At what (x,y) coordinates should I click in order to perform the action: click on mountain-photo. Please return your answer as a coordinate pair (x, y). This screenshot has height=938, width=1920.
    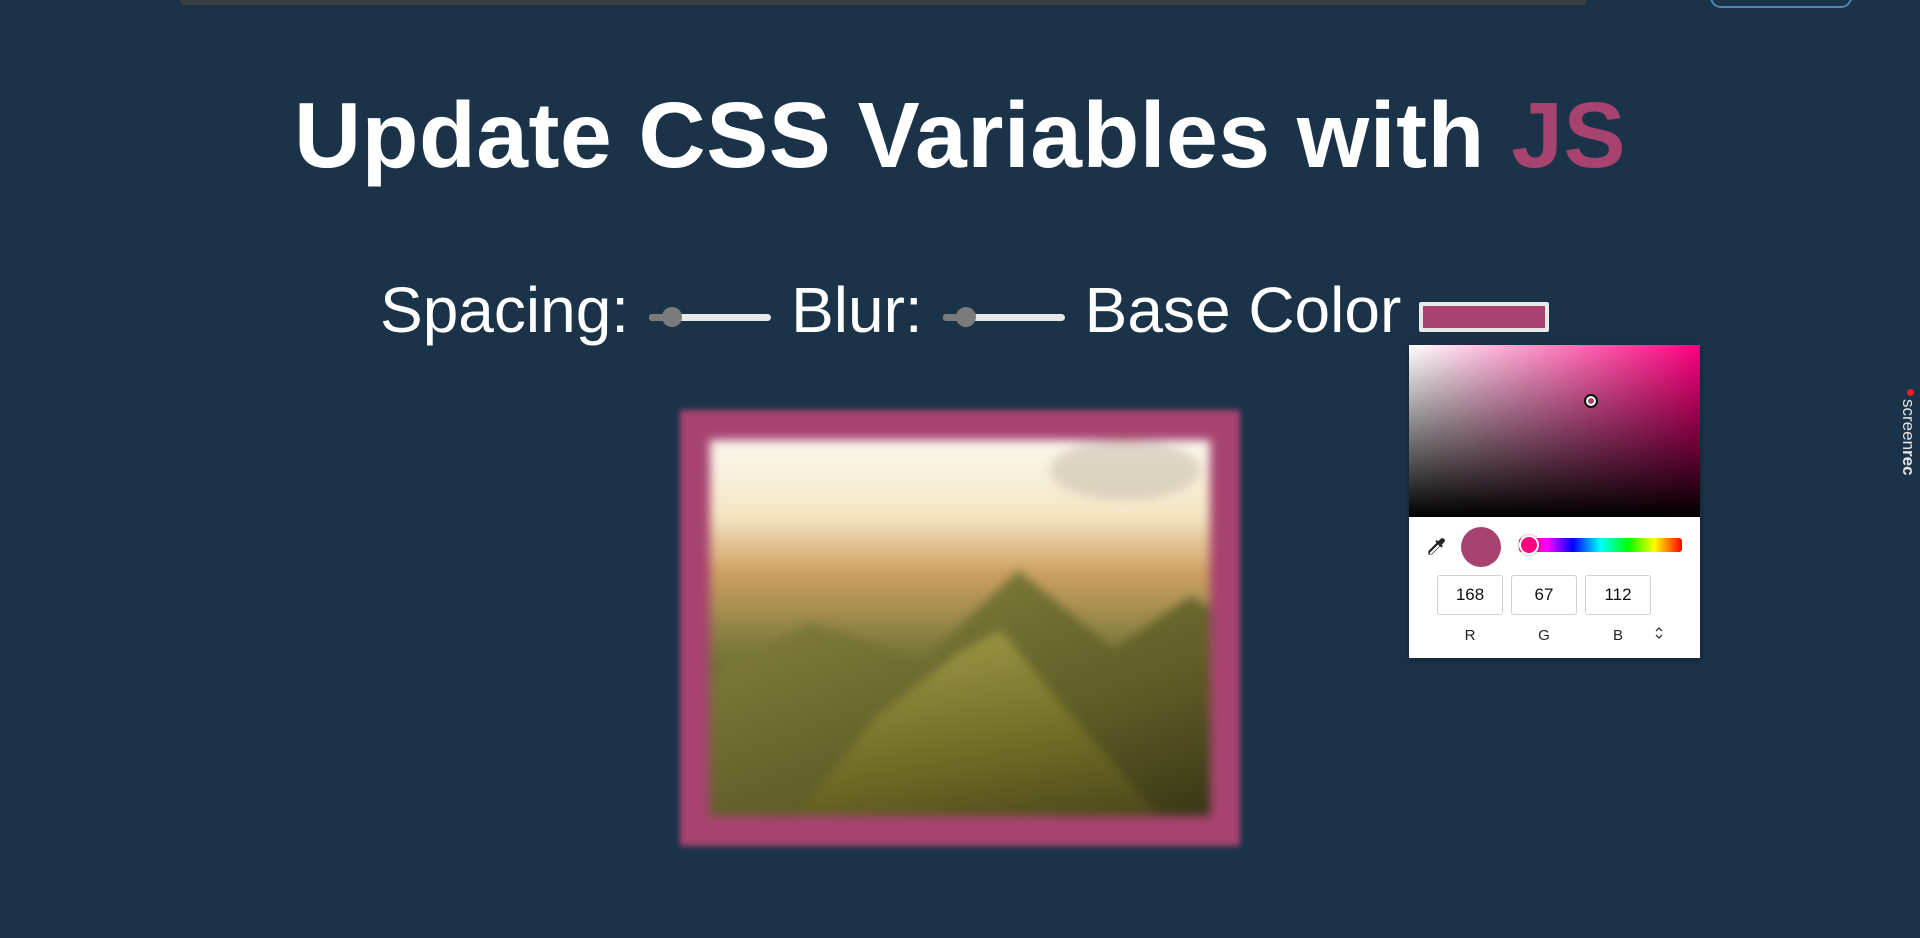
    Looking at the image, I should click on (960, 628).